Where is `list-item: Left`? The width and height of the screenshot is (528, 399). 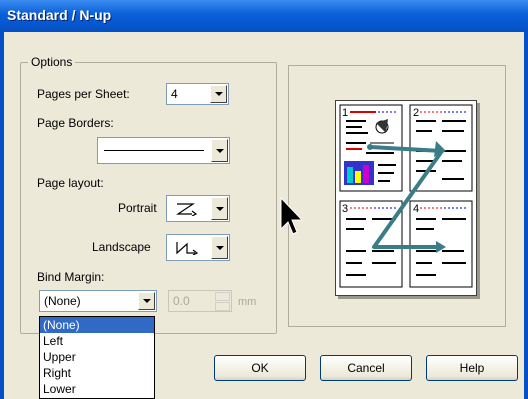
list-item: Left is located at coordinates (97, 341).